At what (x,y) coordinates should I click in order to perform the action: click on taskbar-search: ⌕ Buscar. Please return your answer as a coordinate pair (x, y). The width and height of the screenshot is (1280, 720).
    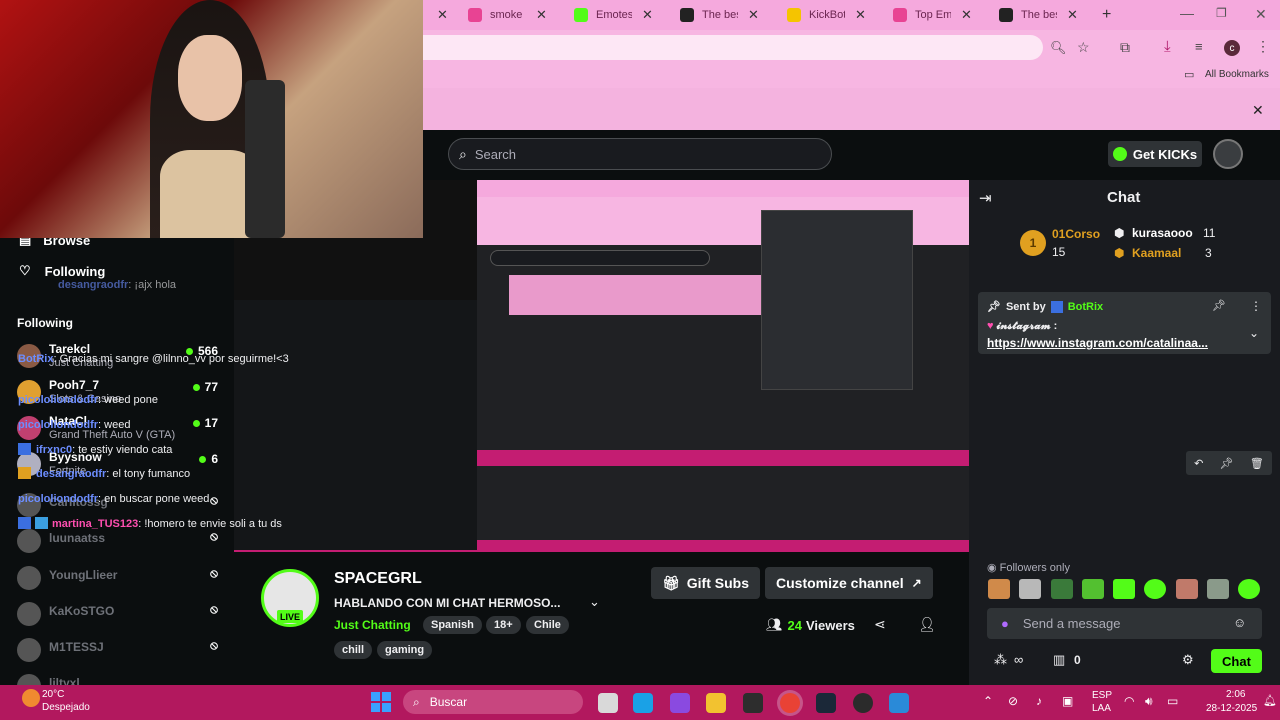
    Looking at the image, I should click on (493, 702).